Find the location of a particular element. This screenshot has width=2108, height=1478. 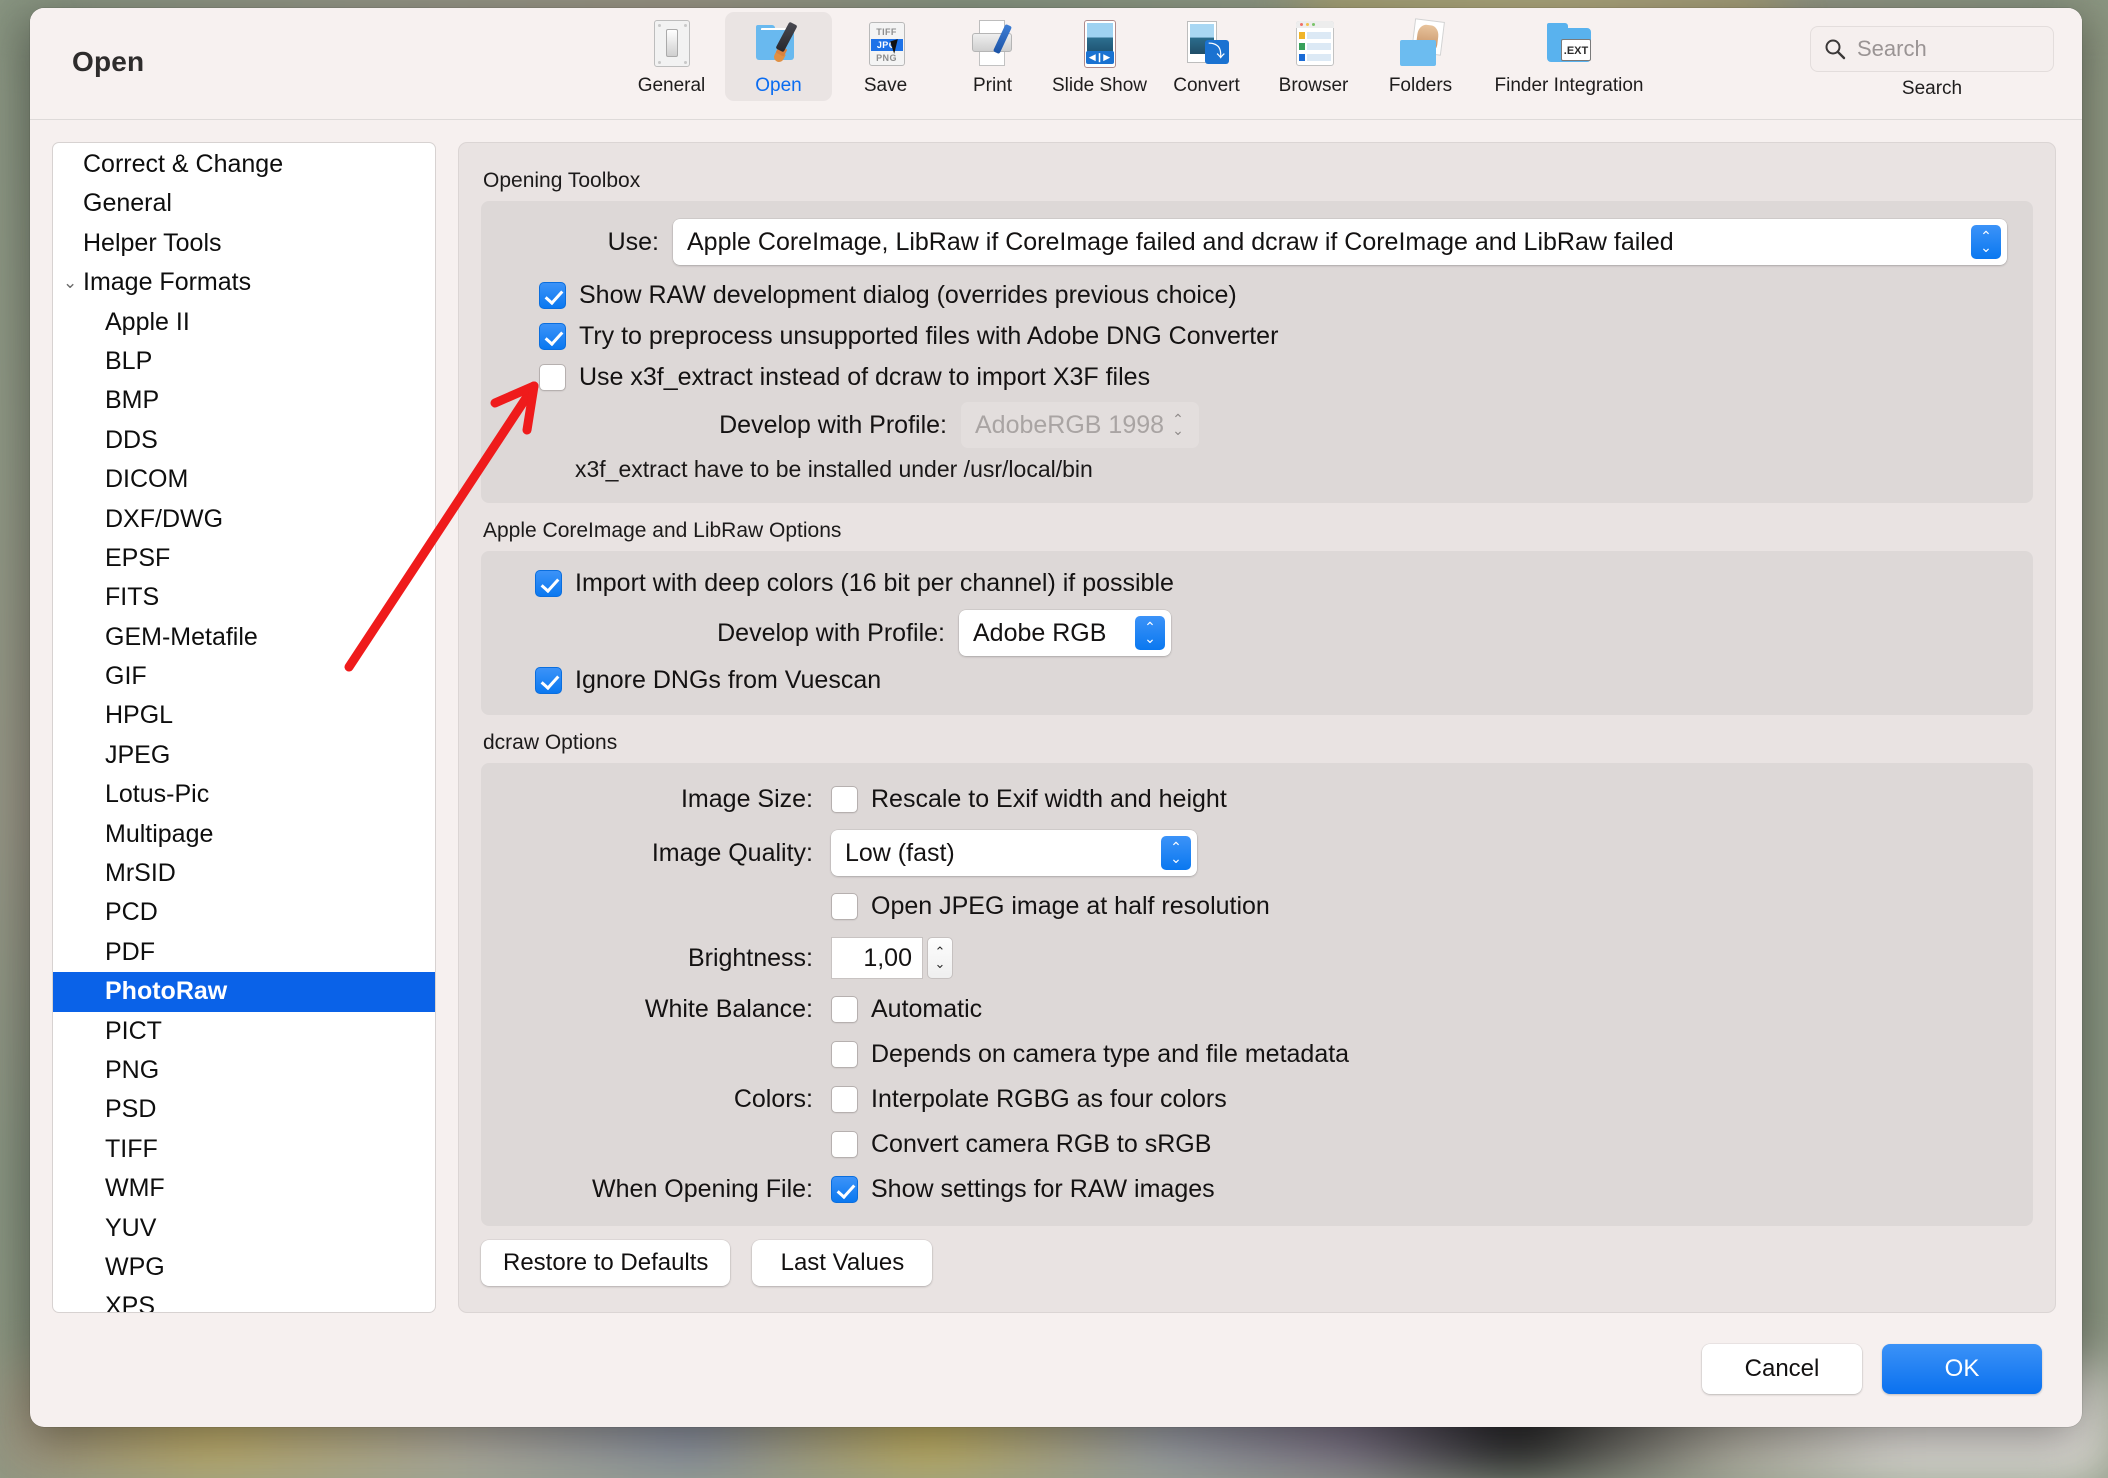

toolbar-item-convert: ⤵ Convert is located at coordinates (1206, 56).